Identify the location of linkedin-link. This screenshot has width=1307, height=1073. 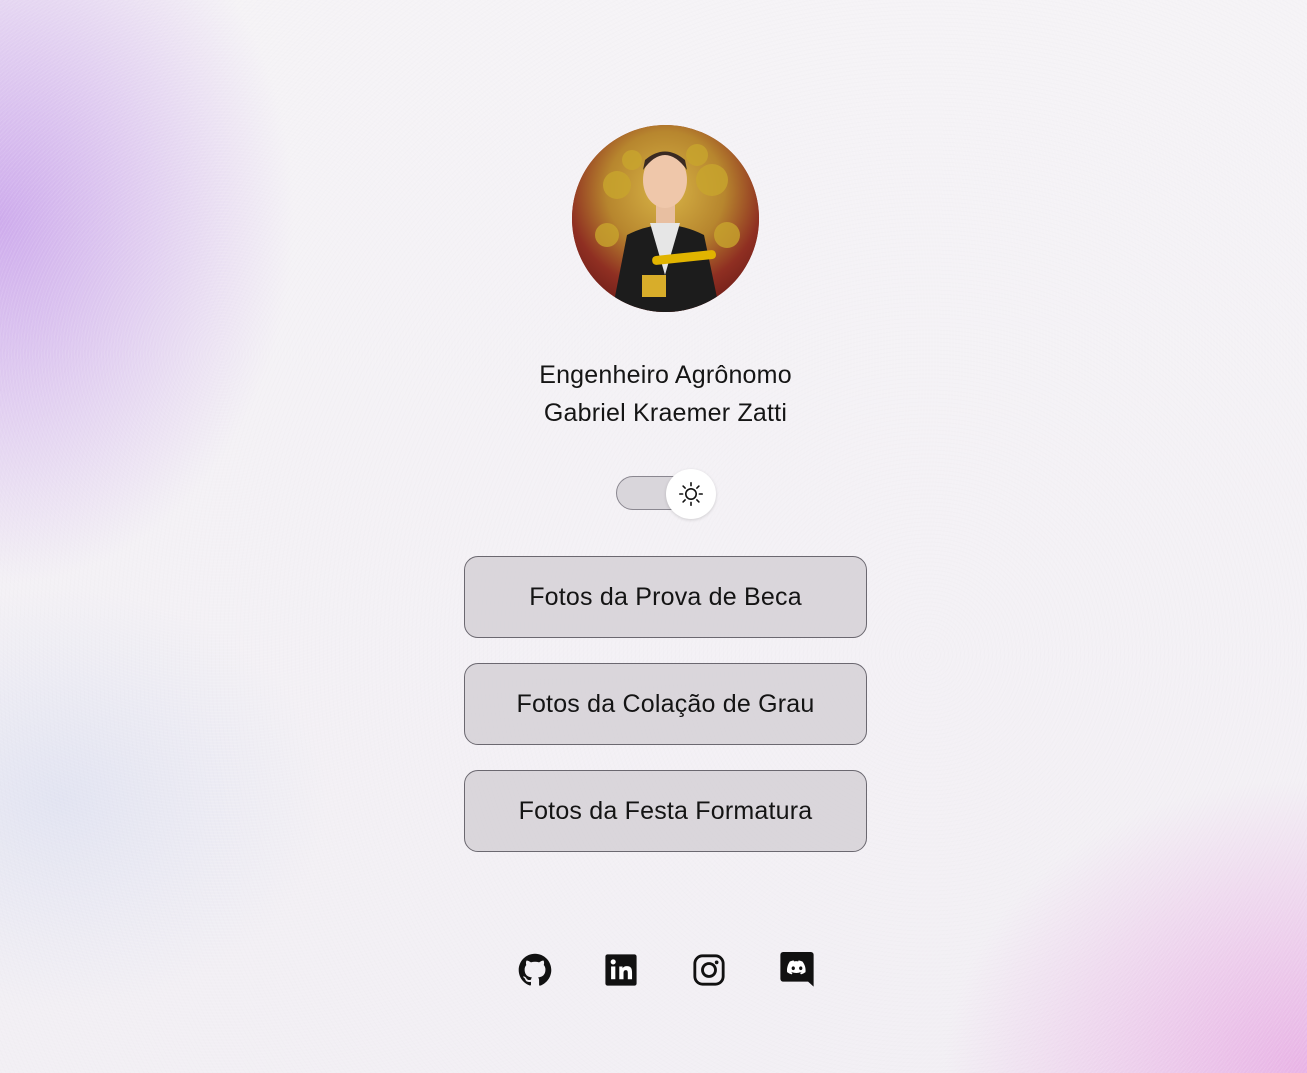
(621, 970).